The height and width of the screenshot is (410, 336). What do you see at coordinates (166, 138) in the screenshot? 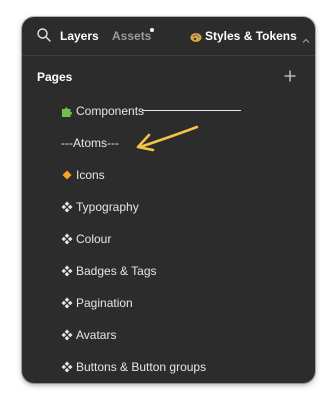
I see `annotation-arrow-icon` at bounding box center [166, 138].